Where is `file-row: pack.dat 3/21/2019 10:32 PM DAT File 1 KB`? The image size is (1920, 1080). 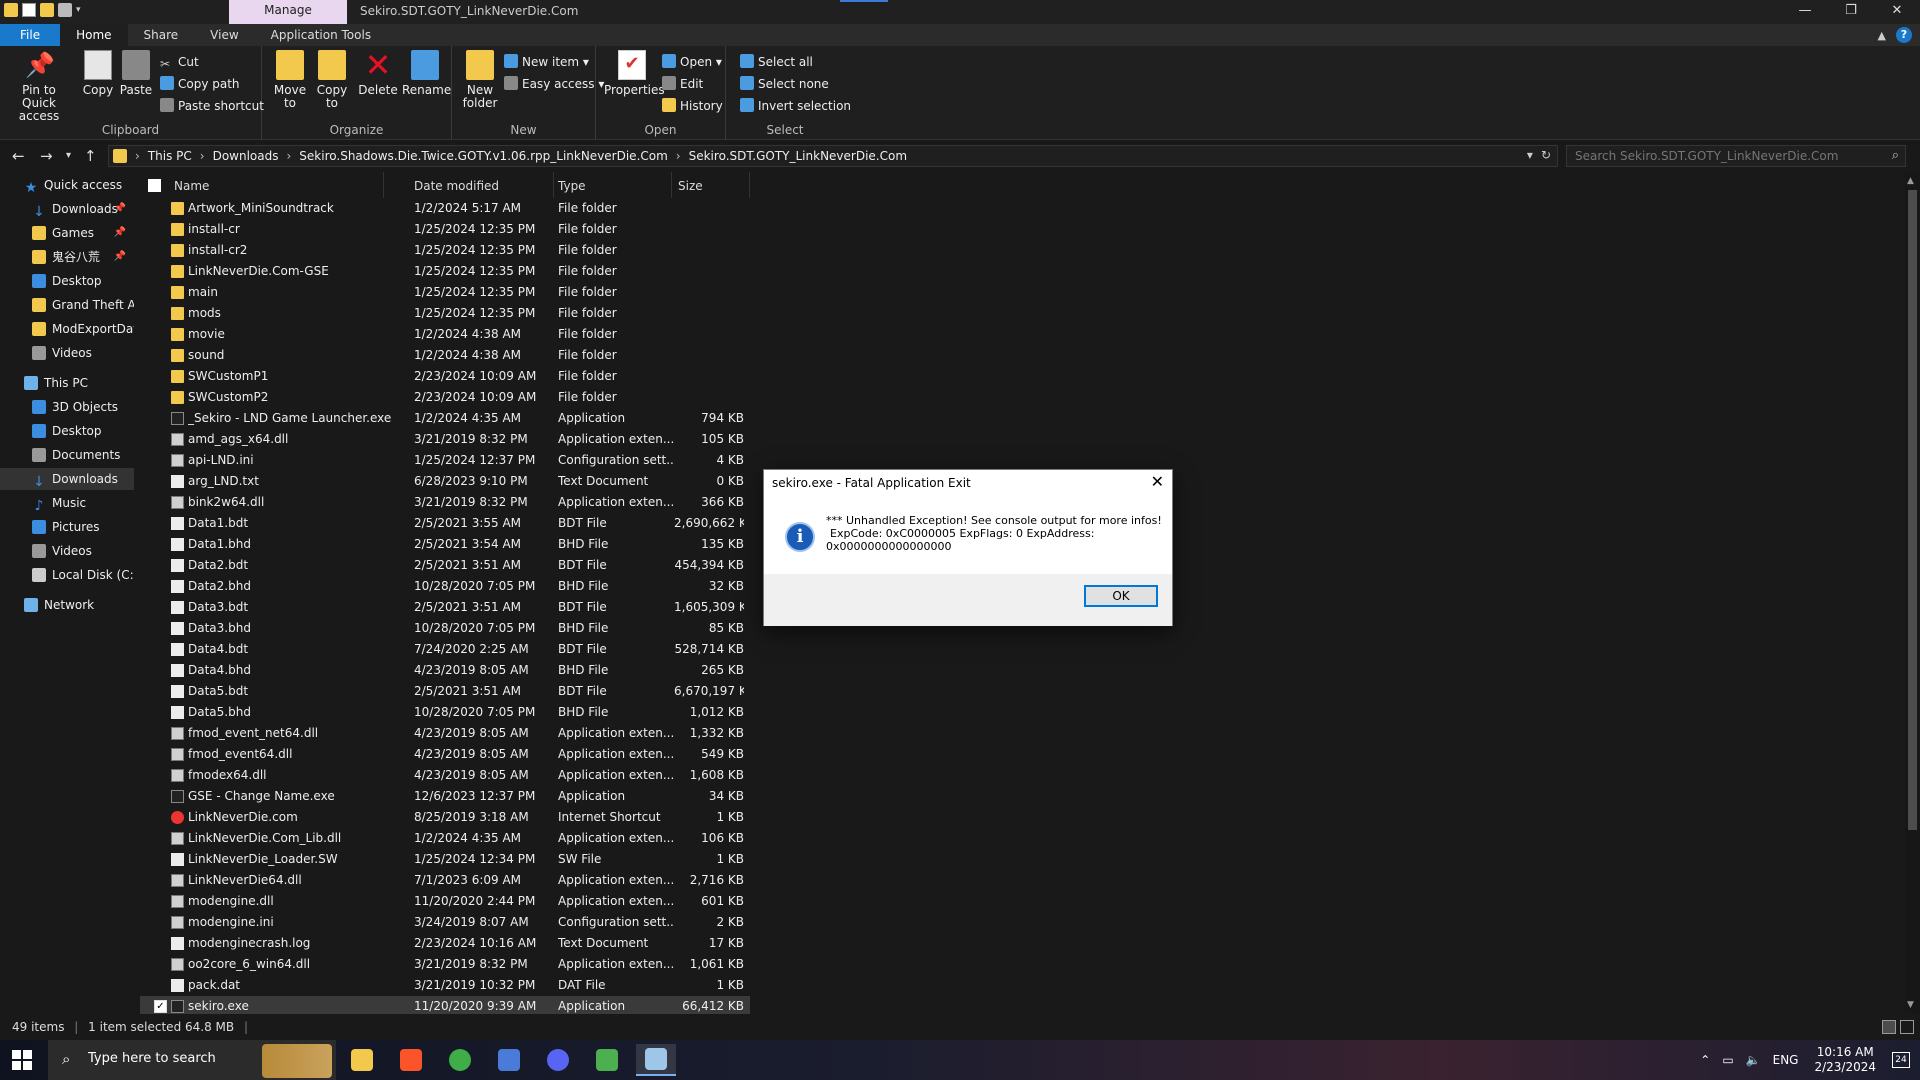
file-row: pack.dat 3/21/2019 10:32 PM DAT File 1 KB is located at coordinates (445, 985).